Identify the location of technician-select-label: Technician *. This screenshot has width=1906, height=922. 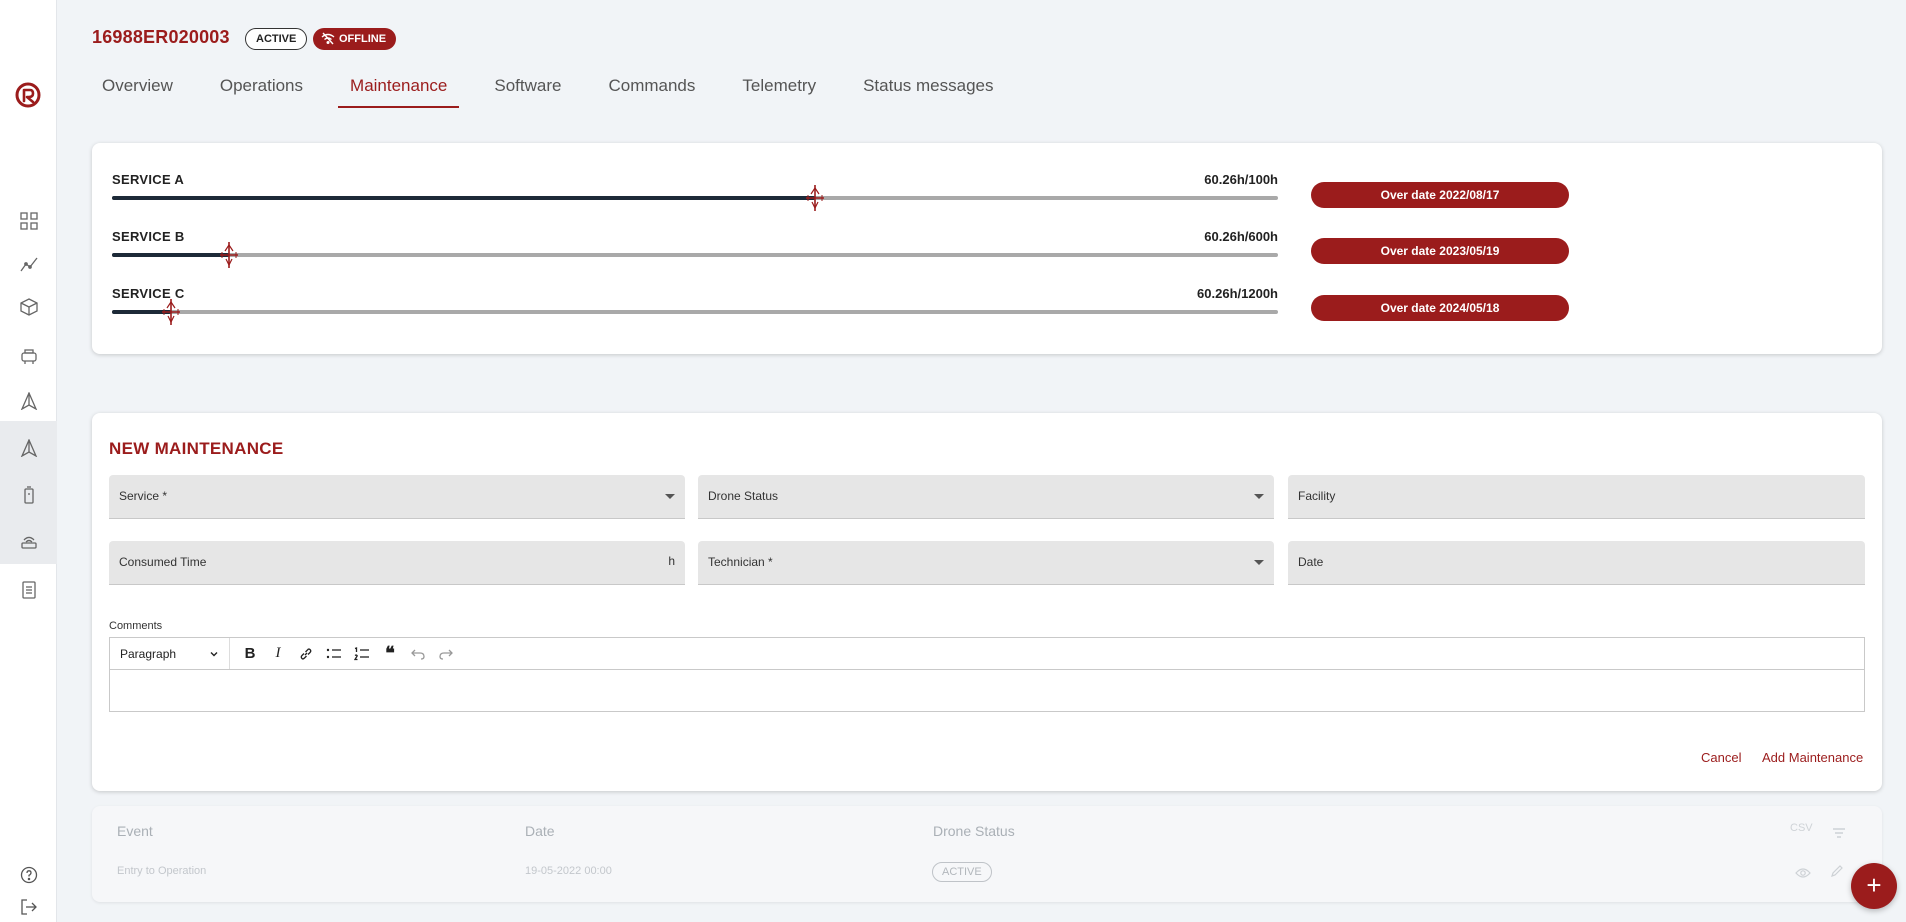
(740, 562).